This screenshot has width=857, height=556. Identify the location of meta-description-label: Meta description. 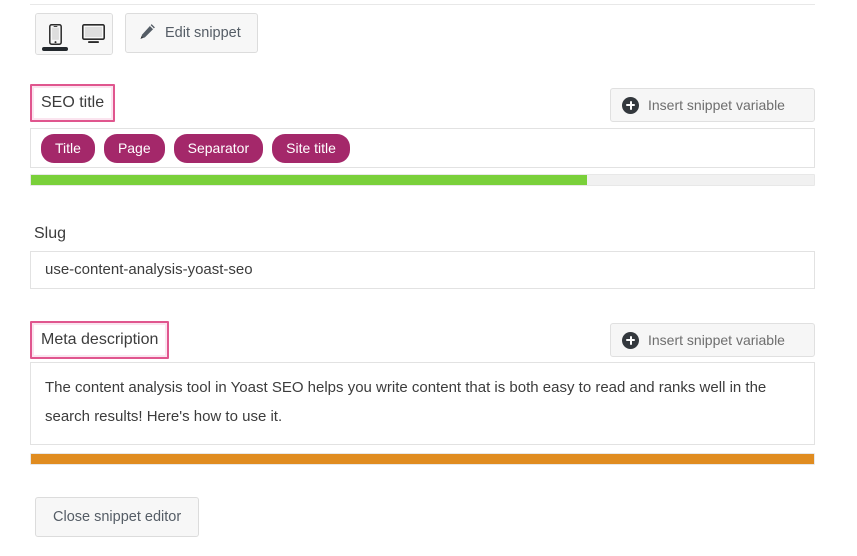
(100, 340).